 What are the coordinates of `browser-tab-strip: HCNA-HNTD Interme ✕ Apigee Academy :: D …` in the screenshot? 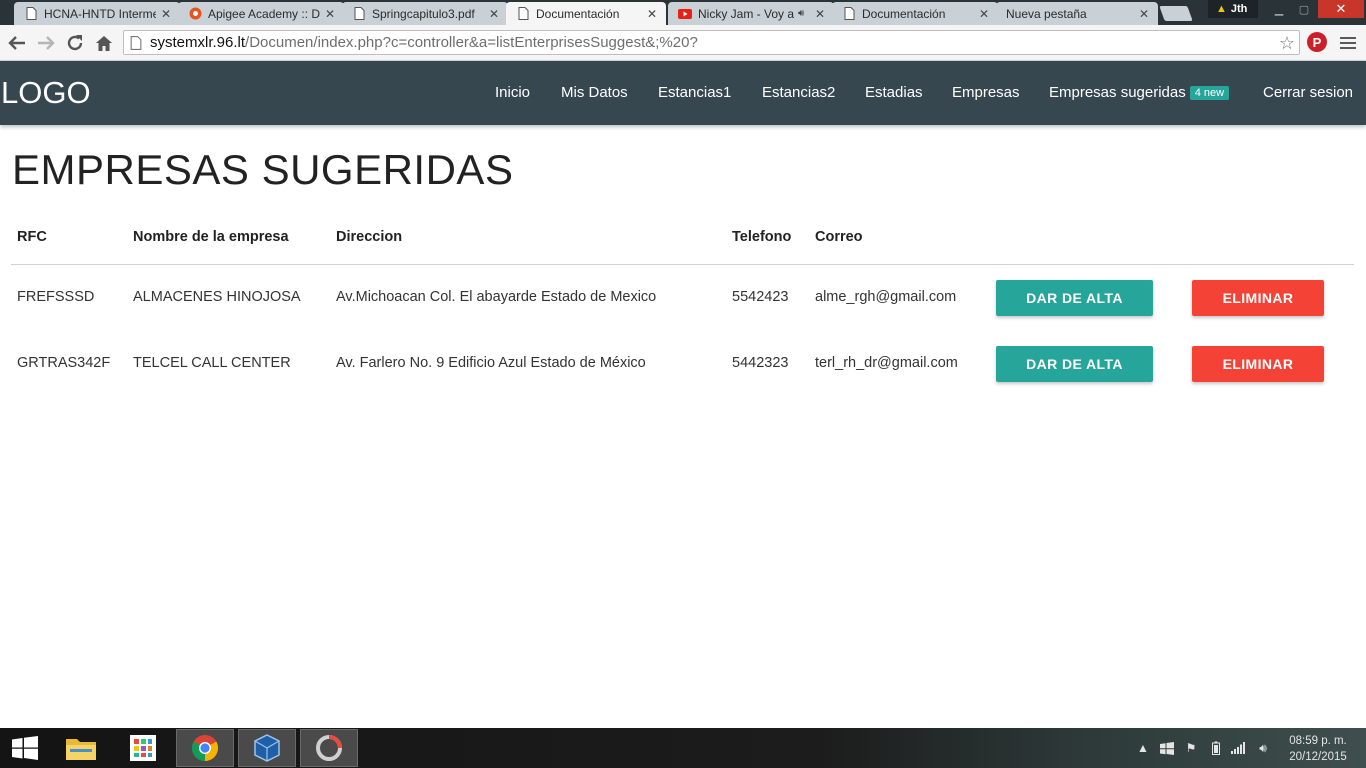 It's located at (683, 12).